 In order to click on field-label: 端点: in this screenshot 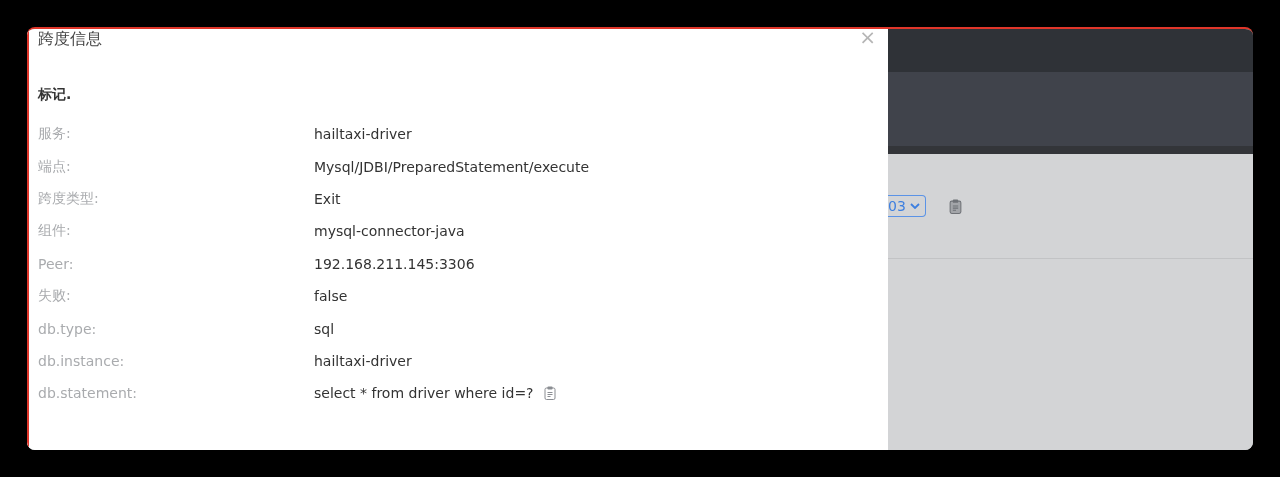, I will do `click(55, 166)`.